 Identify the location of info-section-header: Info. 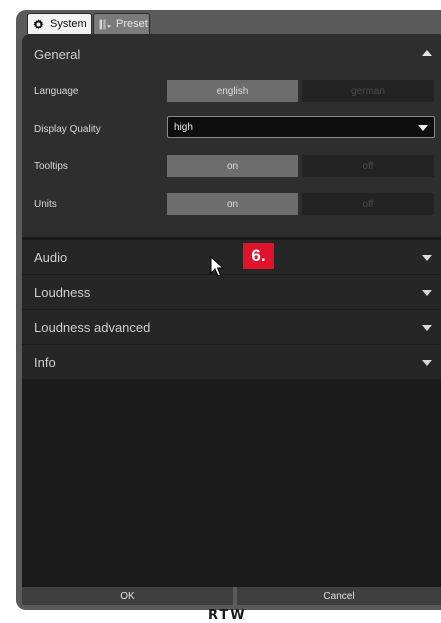
(231, 362).